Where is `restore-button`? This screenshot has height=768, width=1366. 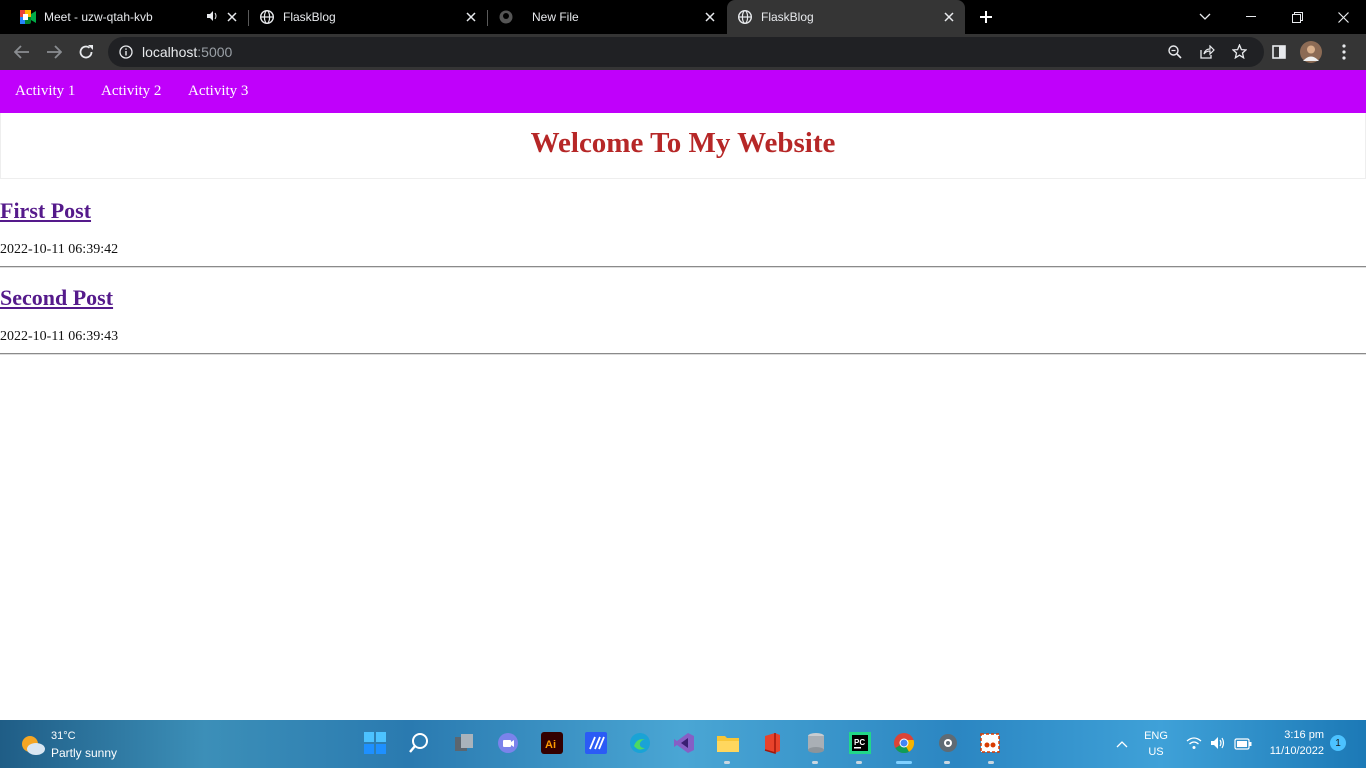
restore-button is located at coordinates (1297, 17).